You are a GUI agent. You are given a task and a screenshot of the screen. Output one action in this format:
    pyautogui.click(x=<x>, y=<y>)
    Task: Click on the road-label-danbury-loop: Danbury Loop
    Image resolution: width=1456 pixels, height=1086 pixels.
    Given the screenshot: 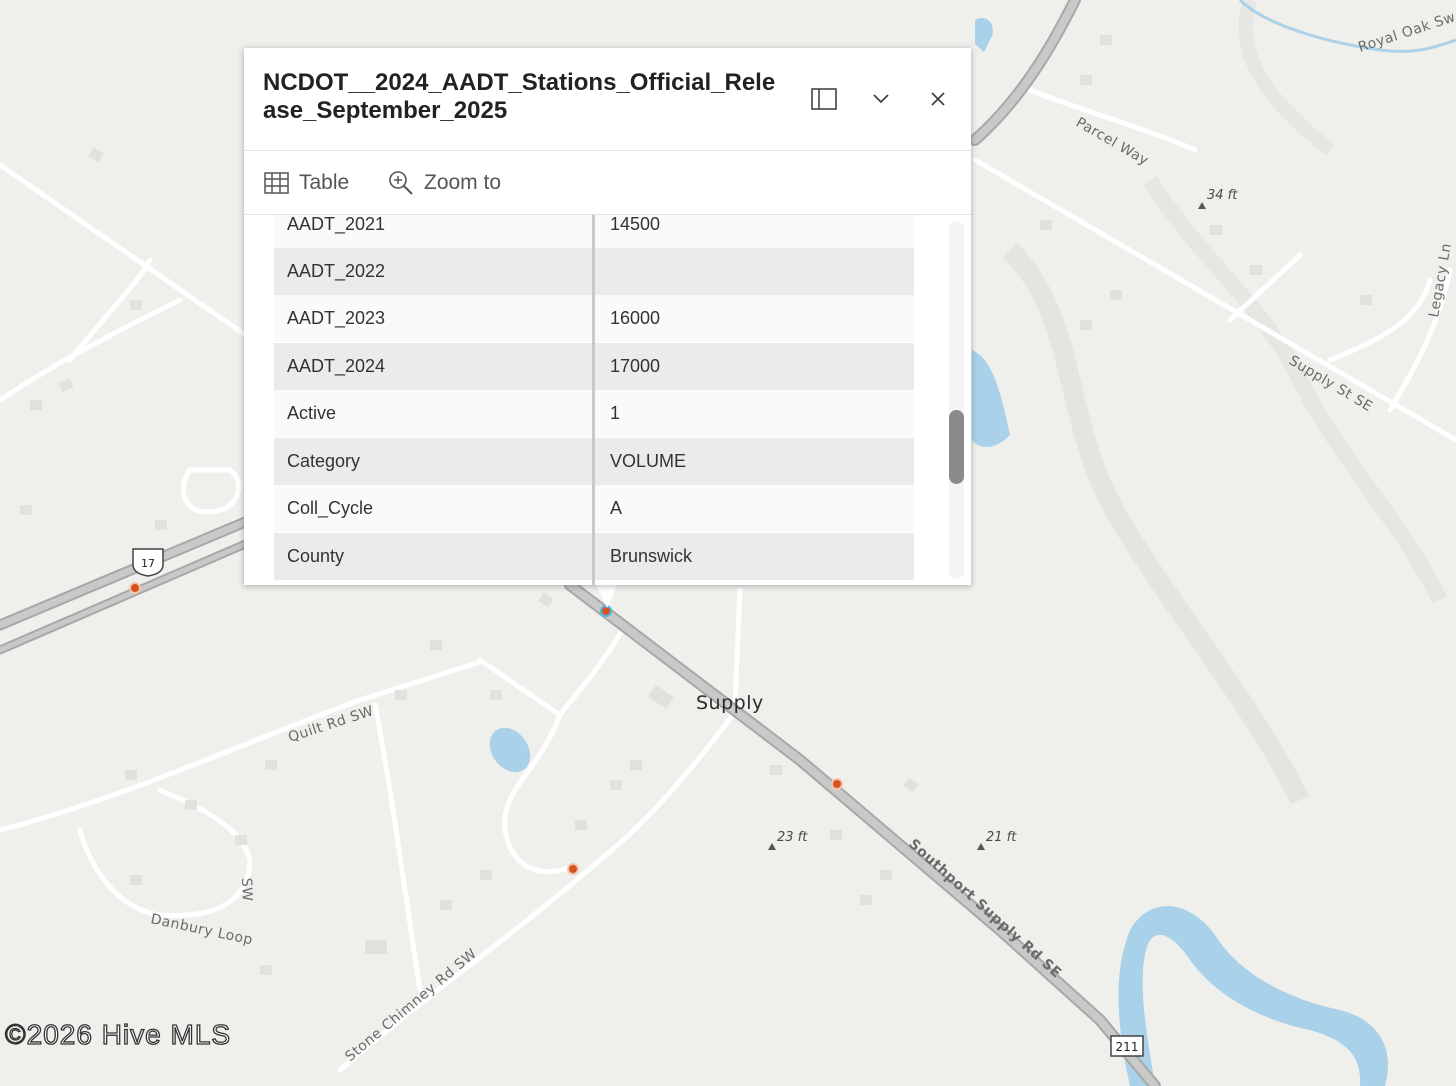 What is the action you would take?
    pyautogui.click(x=201, y=929)
    